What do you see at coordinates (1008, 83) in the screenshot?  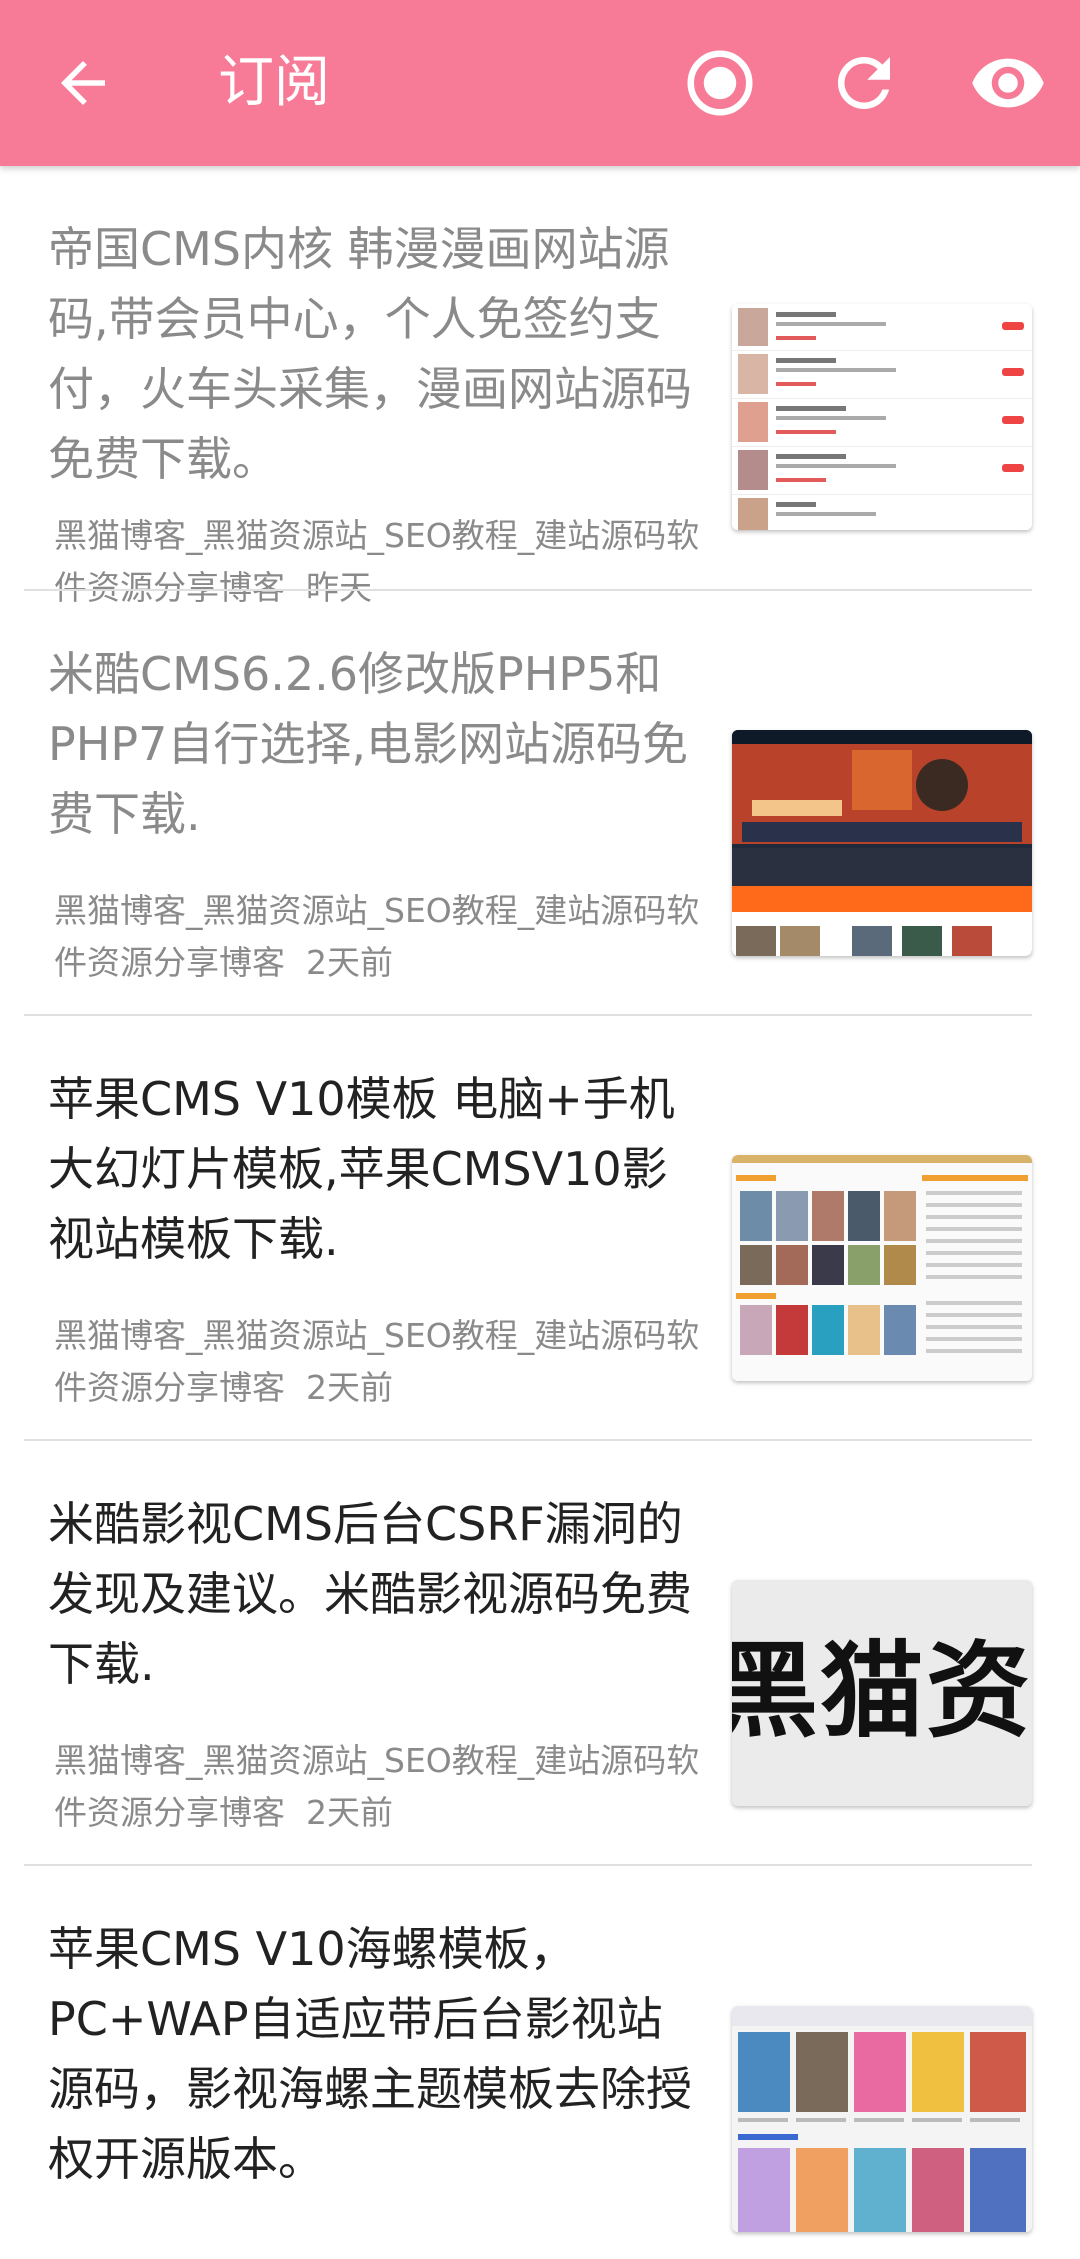 I see `eye-icon` at bounding box center [1008, 83].